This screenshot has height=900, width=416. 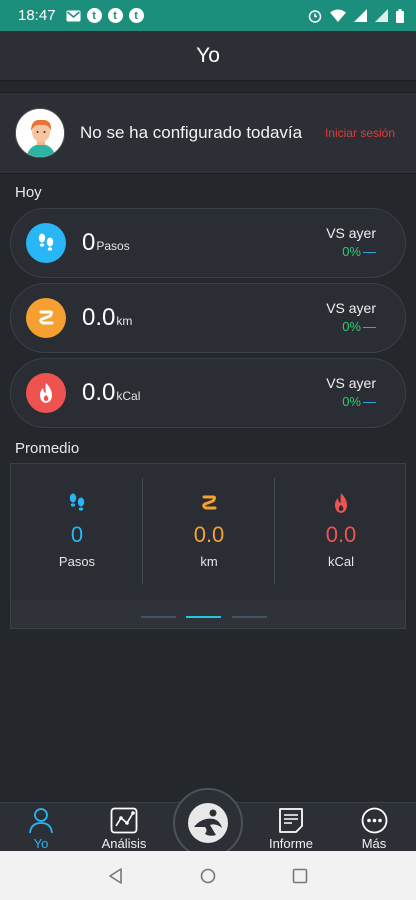 What do you see at coordinates (340, 561) in the screenshot?
I see `average-calories-unit: kCal` at bounding box center [340, 561].